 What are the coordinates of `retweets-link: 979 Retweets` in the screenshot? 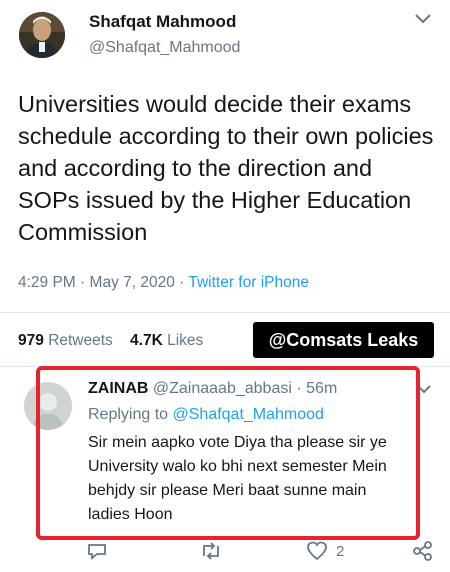 It's located at (67, 340).